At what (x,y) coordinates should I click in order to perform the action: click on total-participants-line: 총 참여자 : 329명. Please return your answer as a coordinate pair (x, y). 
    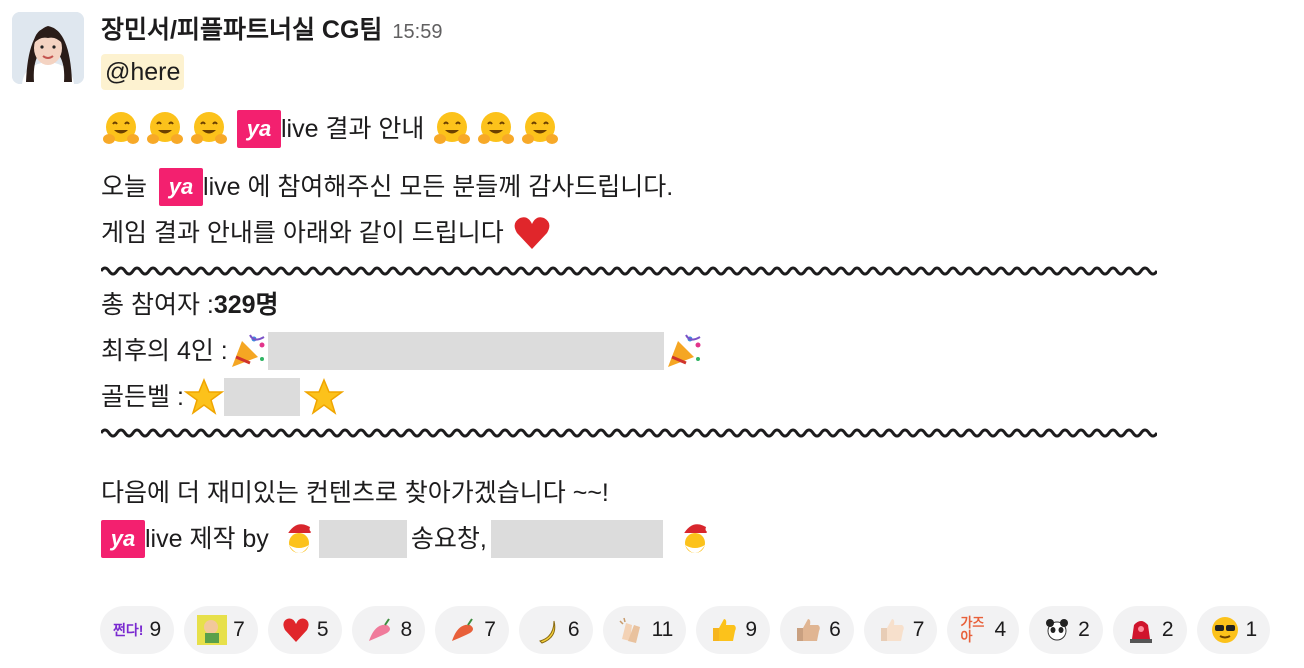
    Looking at the image, I should click on (696, 305).